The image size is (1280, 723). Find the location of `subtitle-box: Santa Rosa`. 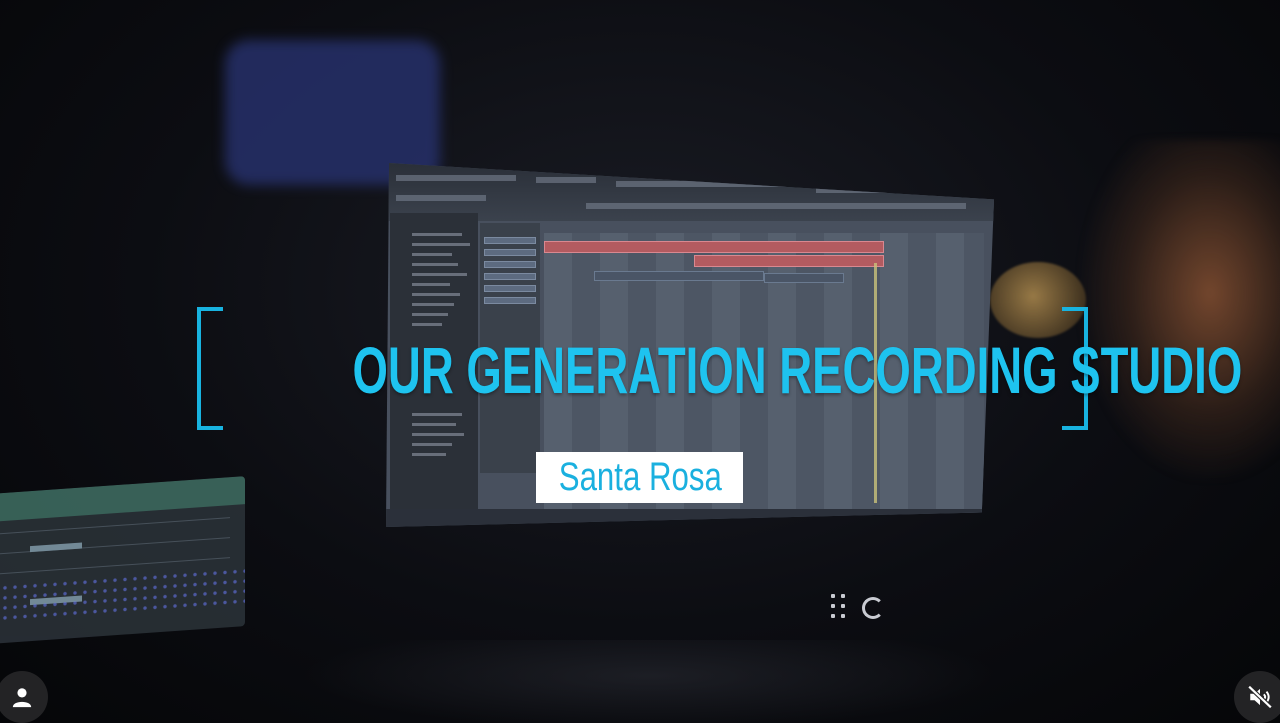

subtitle-box: Santa Rosa is located at coordinates (639, 477).